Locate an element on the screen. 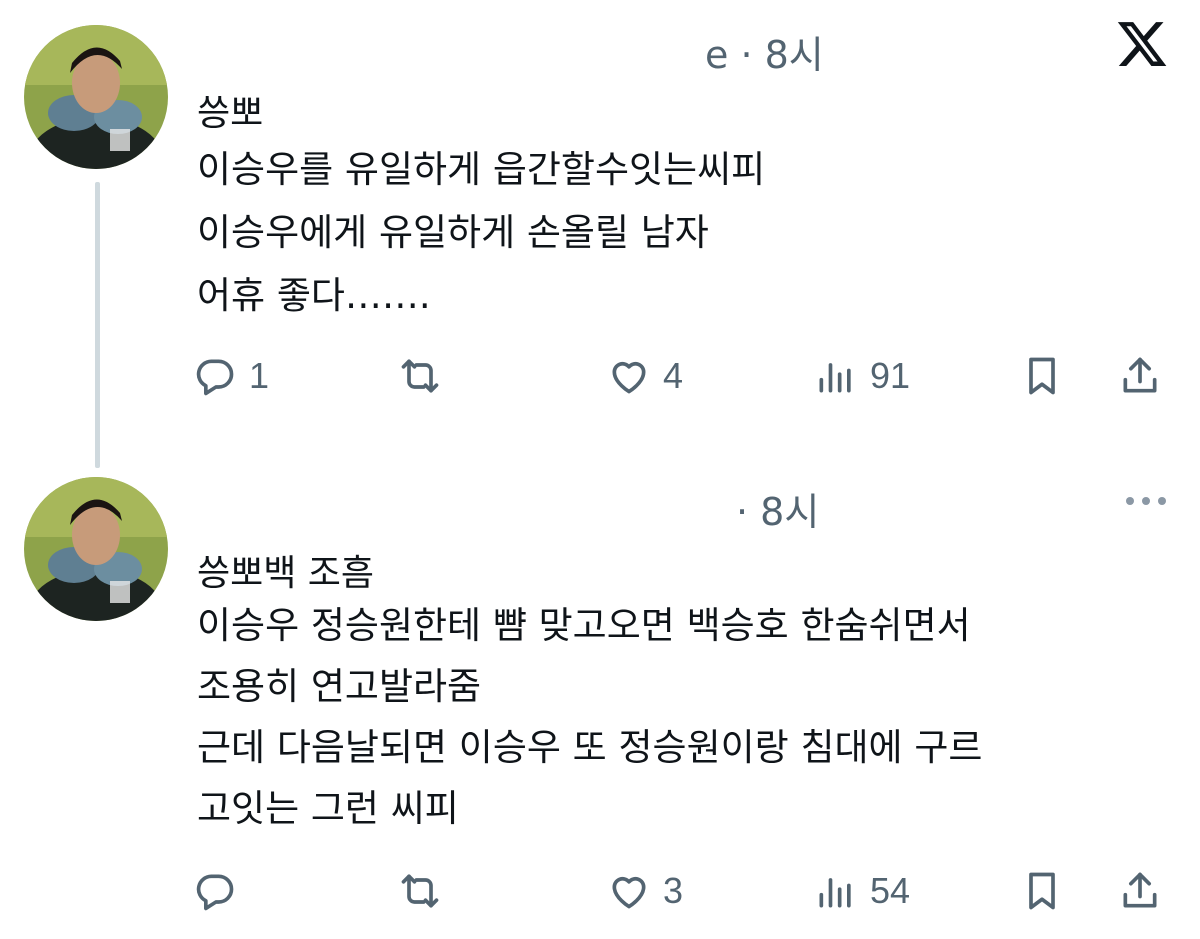 The height and width of the screenshot is (939, 1200). tweet-text-line: 이승우를 유일하게 읍간할수잇는씨피 is located at coordinates (481, 169).